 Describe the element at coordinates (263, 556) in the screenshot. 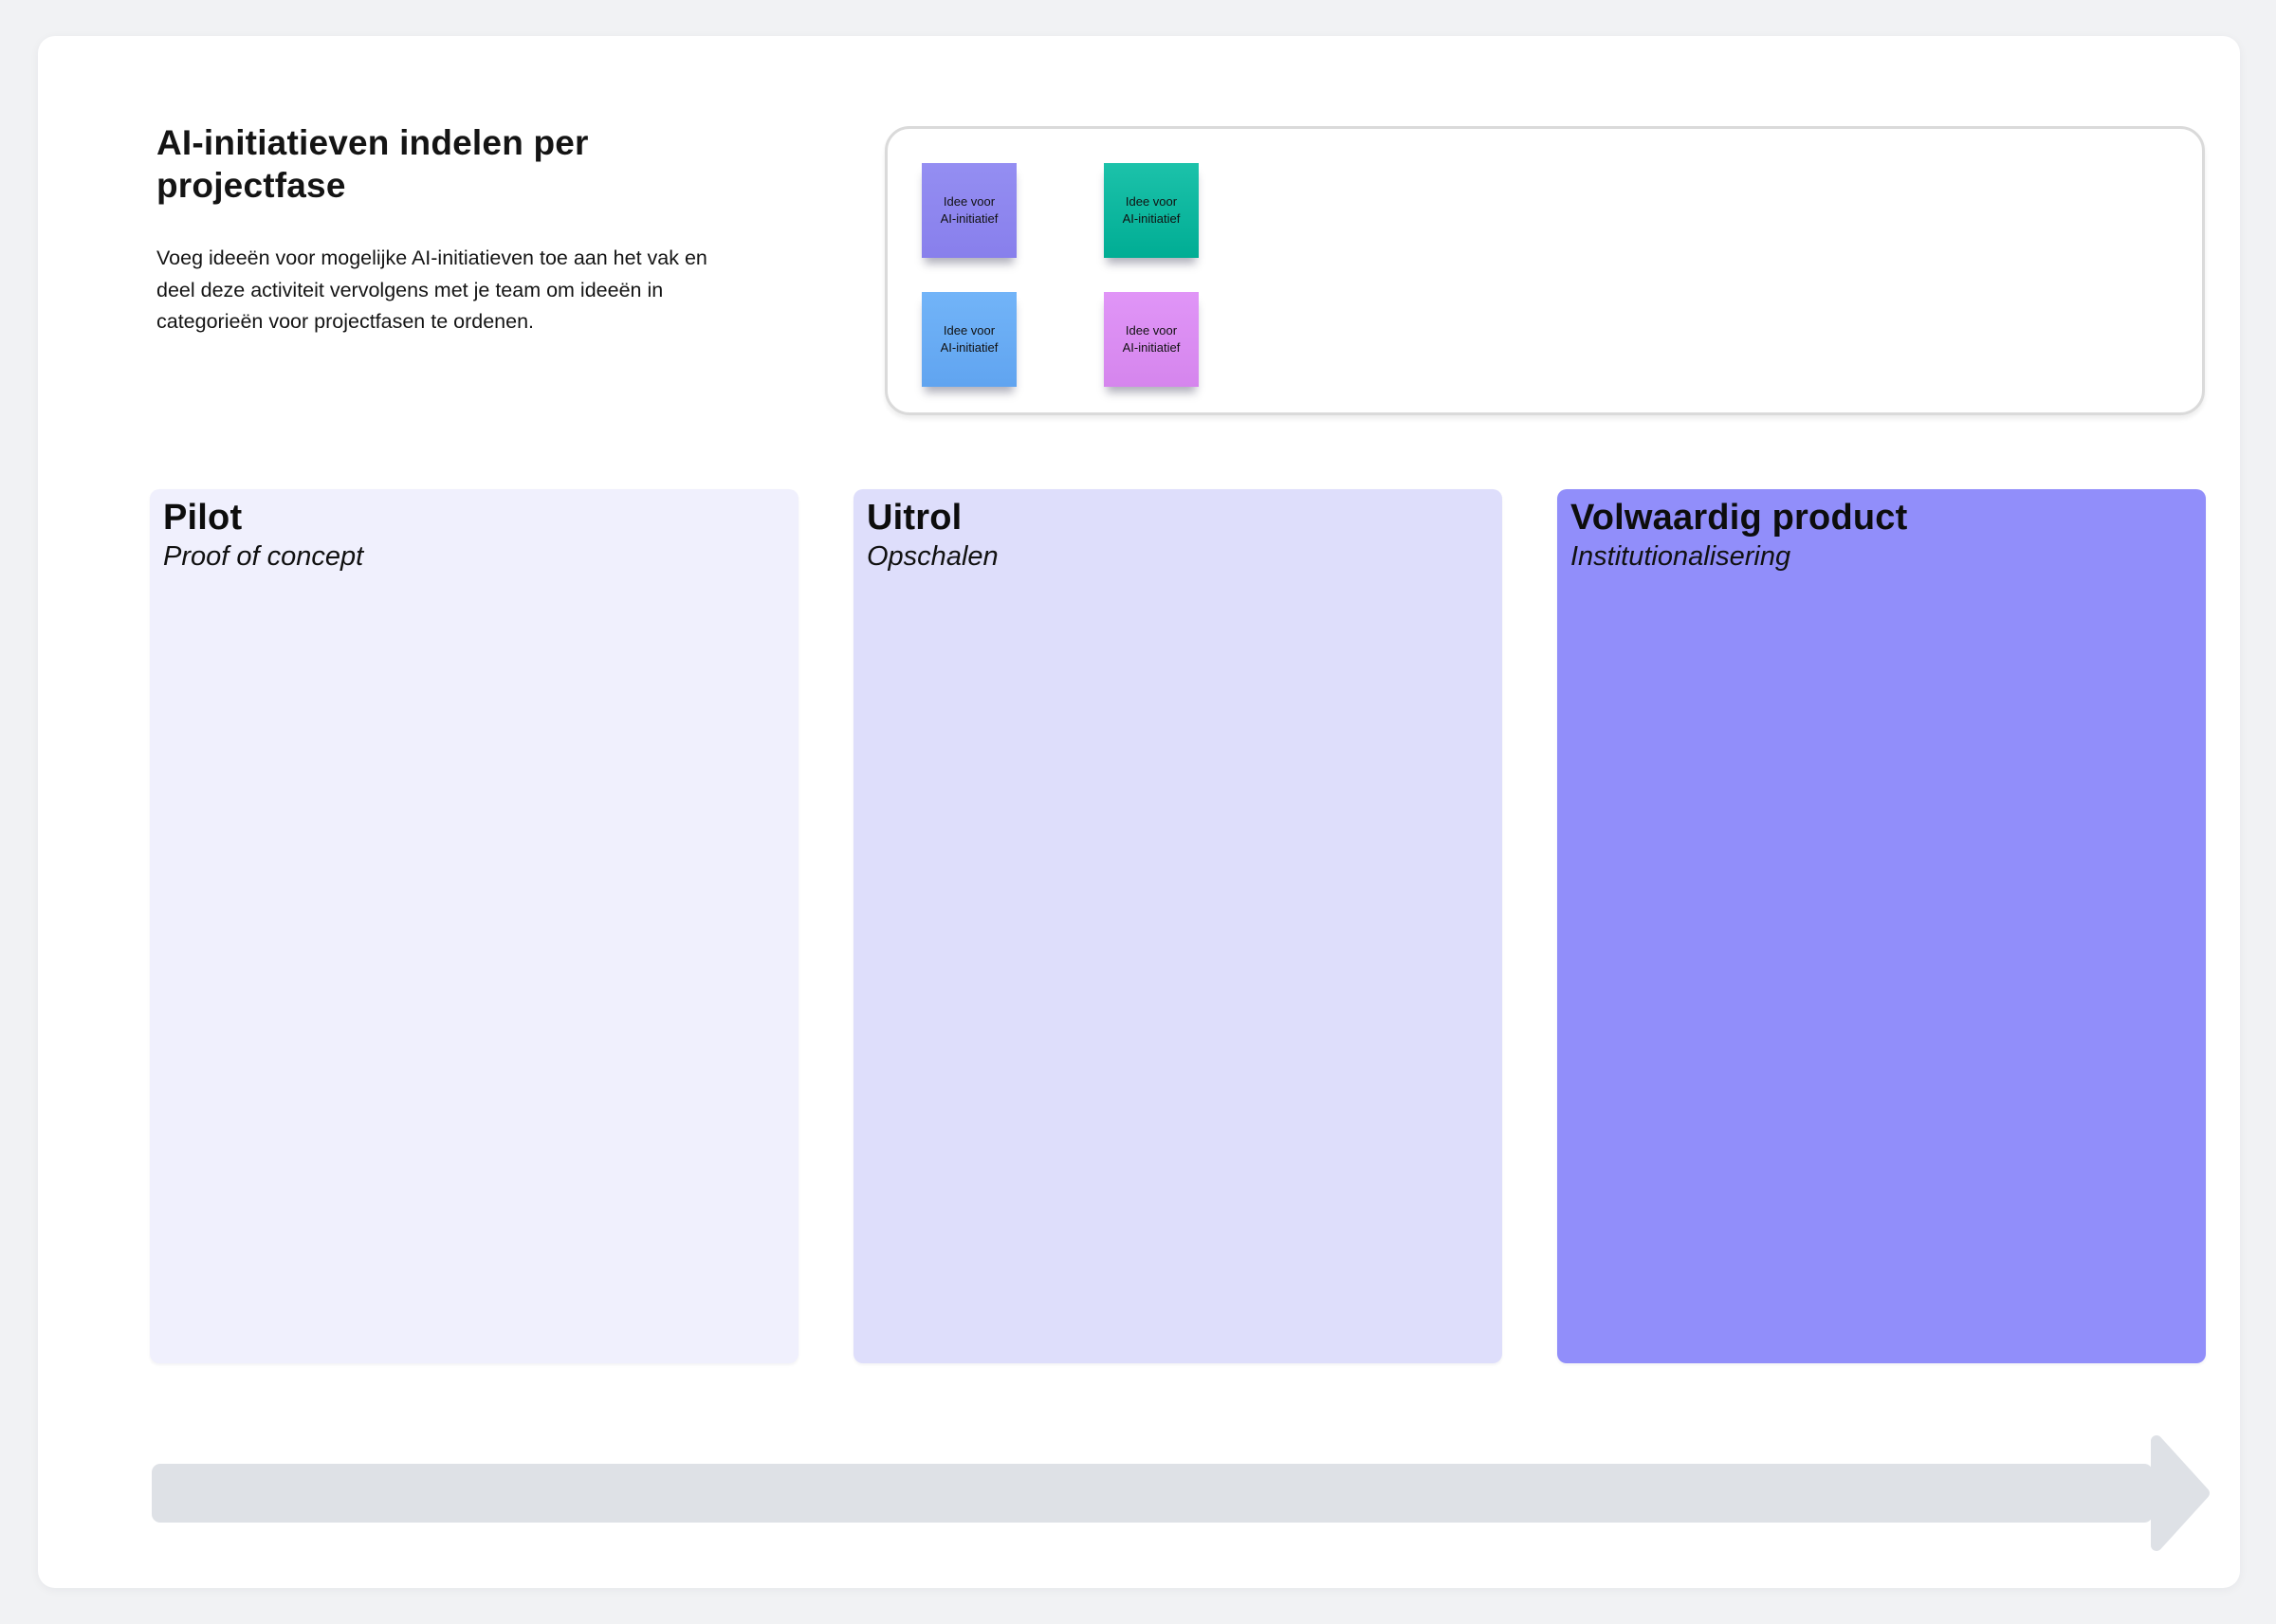

I see `column-subtitle: Proof of concept` at that location.